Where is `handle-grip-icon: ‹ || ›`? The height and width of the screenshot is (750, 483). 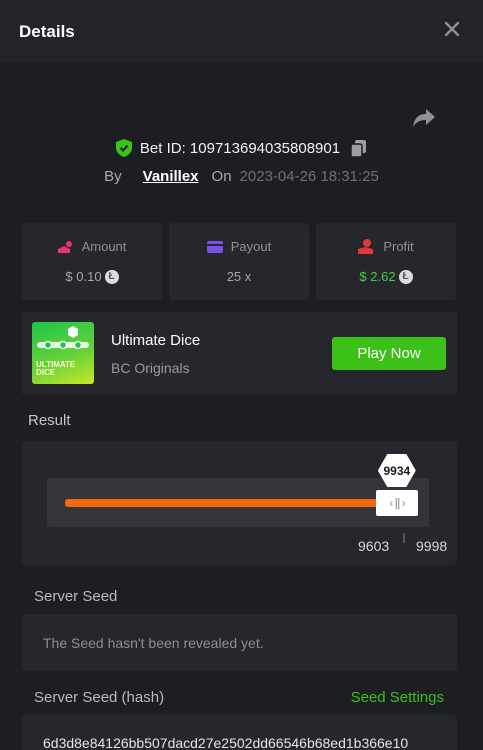 handle-grip-icon: ‹ || › is located at coordinates (397, 503).